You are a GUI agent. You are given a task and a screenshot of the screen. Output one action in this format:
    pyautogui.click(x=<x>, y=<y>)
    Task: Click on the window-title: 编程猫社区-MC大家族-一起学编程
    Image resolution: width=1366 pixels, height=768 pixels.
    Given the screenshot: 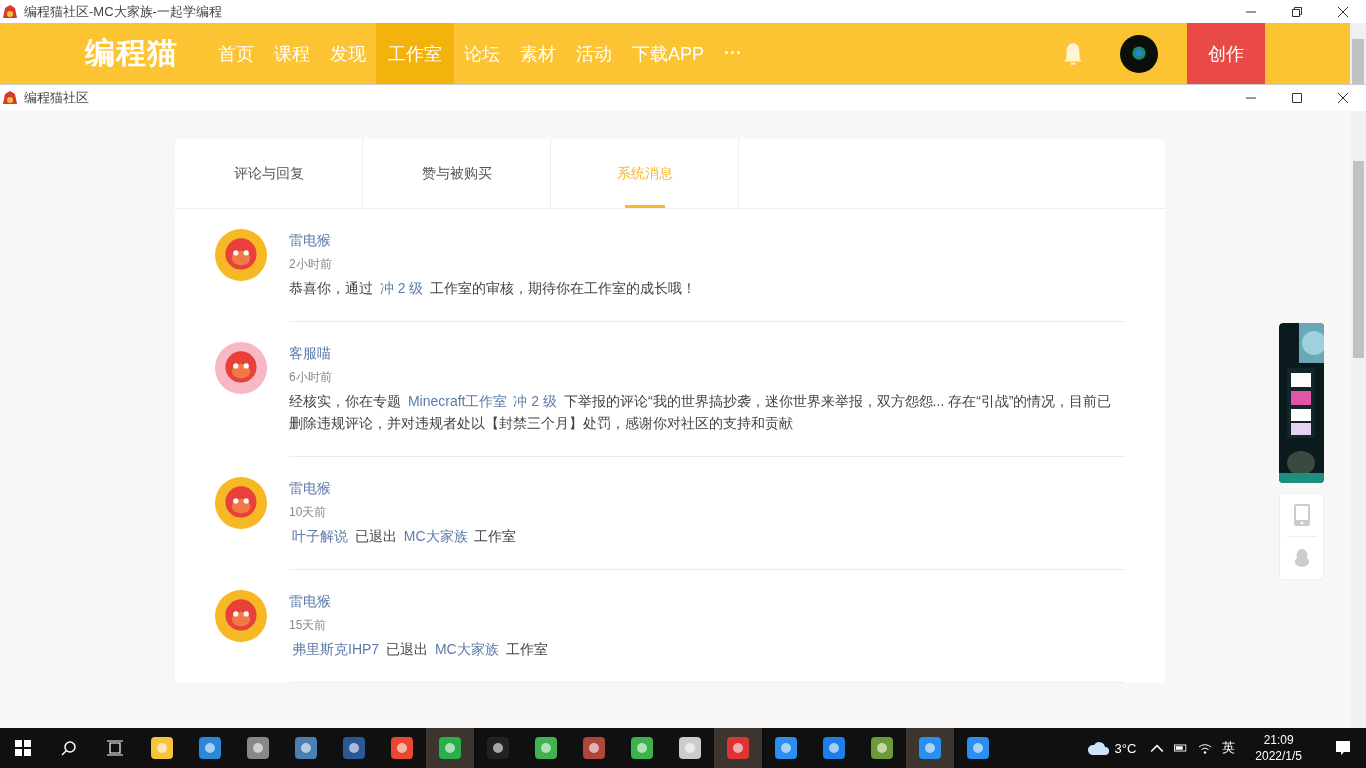 What is the action you would take?
    pyautogui.click(x=123, y=11)
    